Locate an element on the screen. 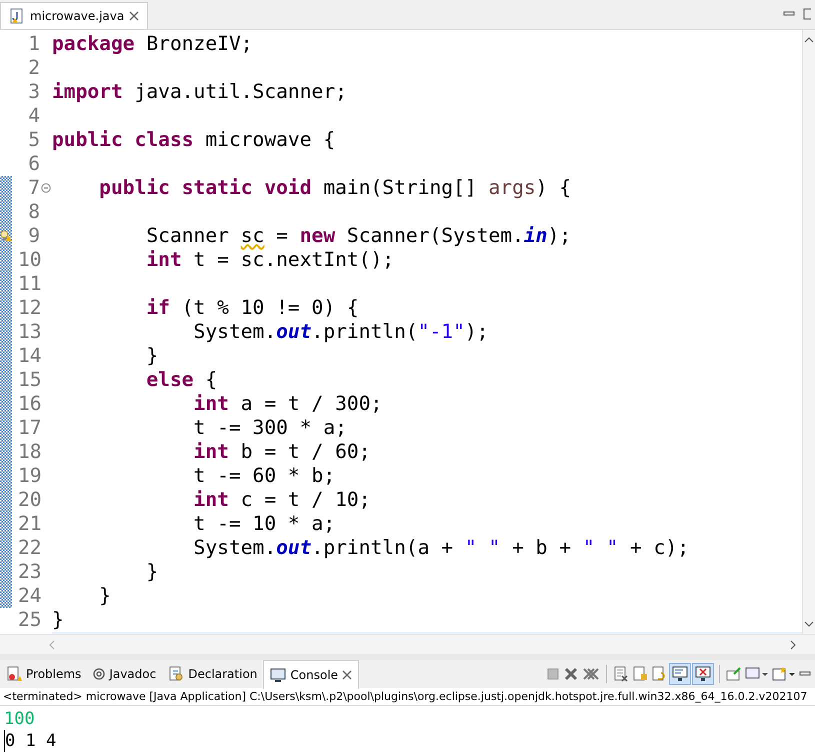 This screenshot has height=754, width=815. code-line: Scanner sc = new Scanner(System.in); is located at coordinates (358, 236).